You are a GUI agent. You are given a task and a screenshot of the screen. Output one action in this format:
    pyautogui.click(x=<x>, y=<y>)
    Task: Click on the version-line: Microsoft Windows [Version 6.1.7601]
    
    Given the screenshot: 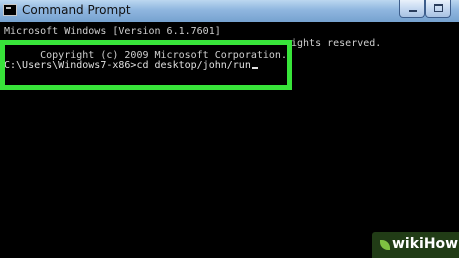 What is the action you would take?
    pyautogui.click(x=112, y=31)
    